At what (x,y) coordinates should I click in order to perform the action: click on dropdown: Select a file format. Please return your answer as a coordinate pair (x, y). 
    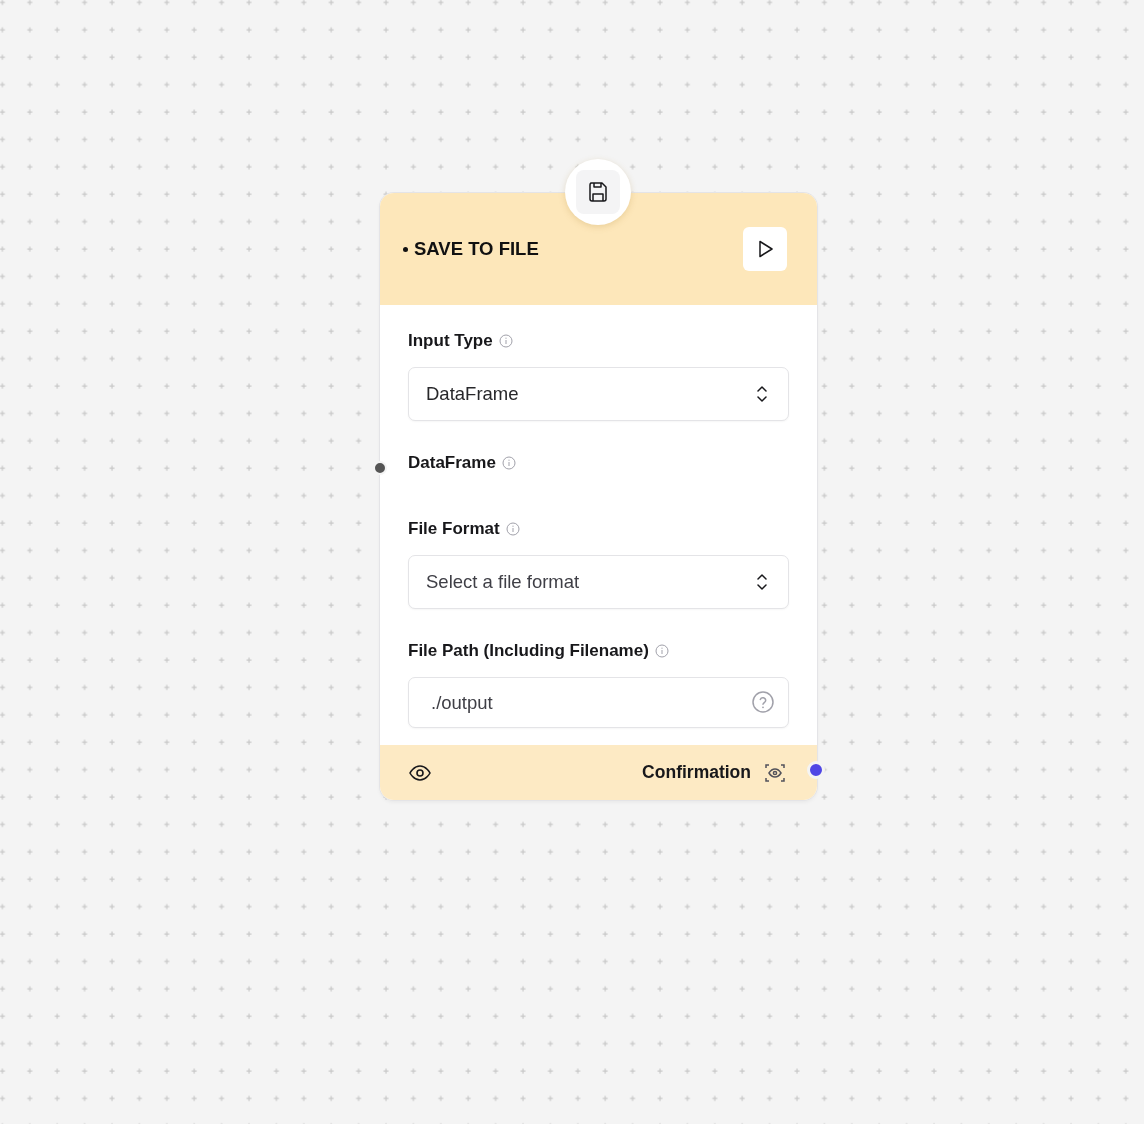
    Looking at the image, I should click on (598, 582).